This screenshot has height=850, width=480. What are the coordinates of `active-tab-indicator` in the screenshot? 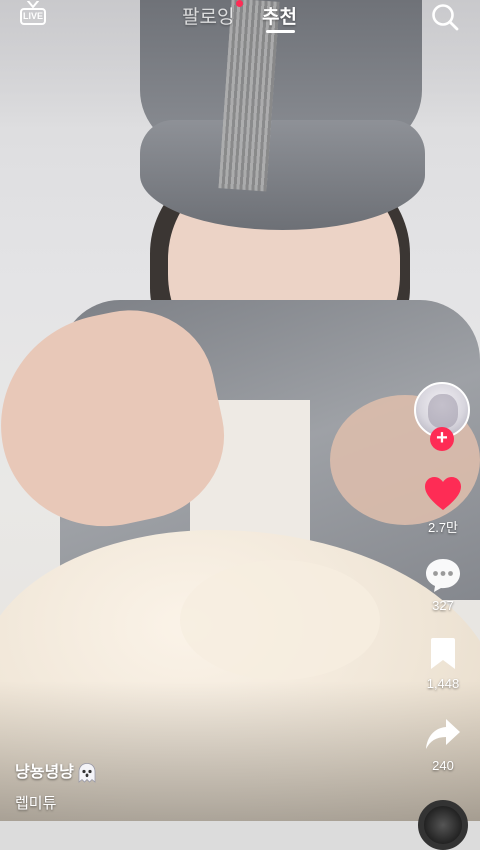 It's located at (280, 31).